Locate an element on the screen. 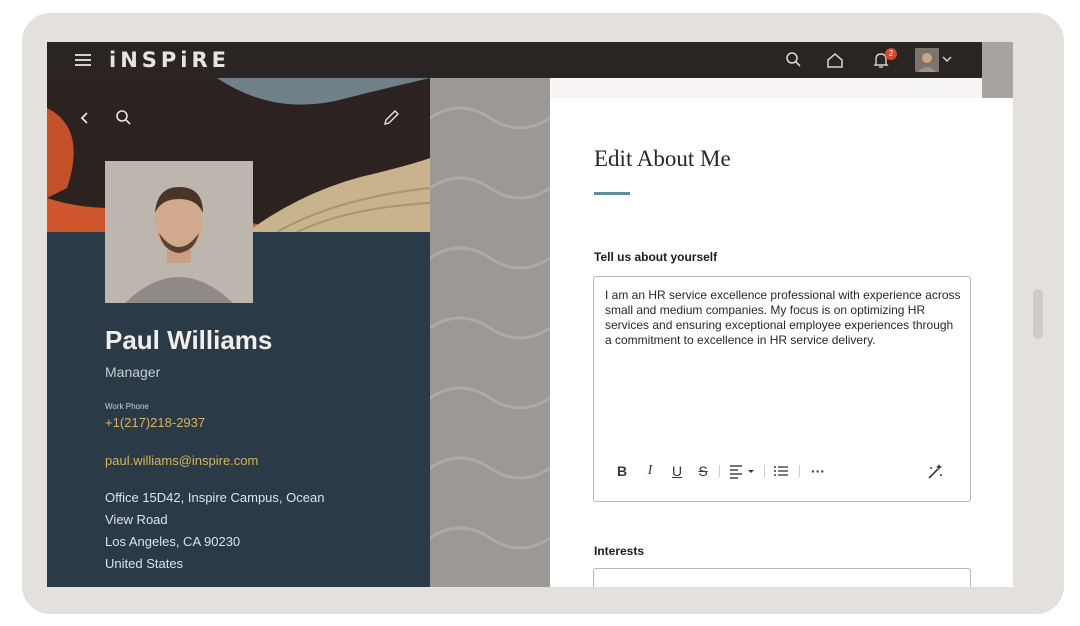  ai-magic-wand-icon is located at coordinates (935, 471).